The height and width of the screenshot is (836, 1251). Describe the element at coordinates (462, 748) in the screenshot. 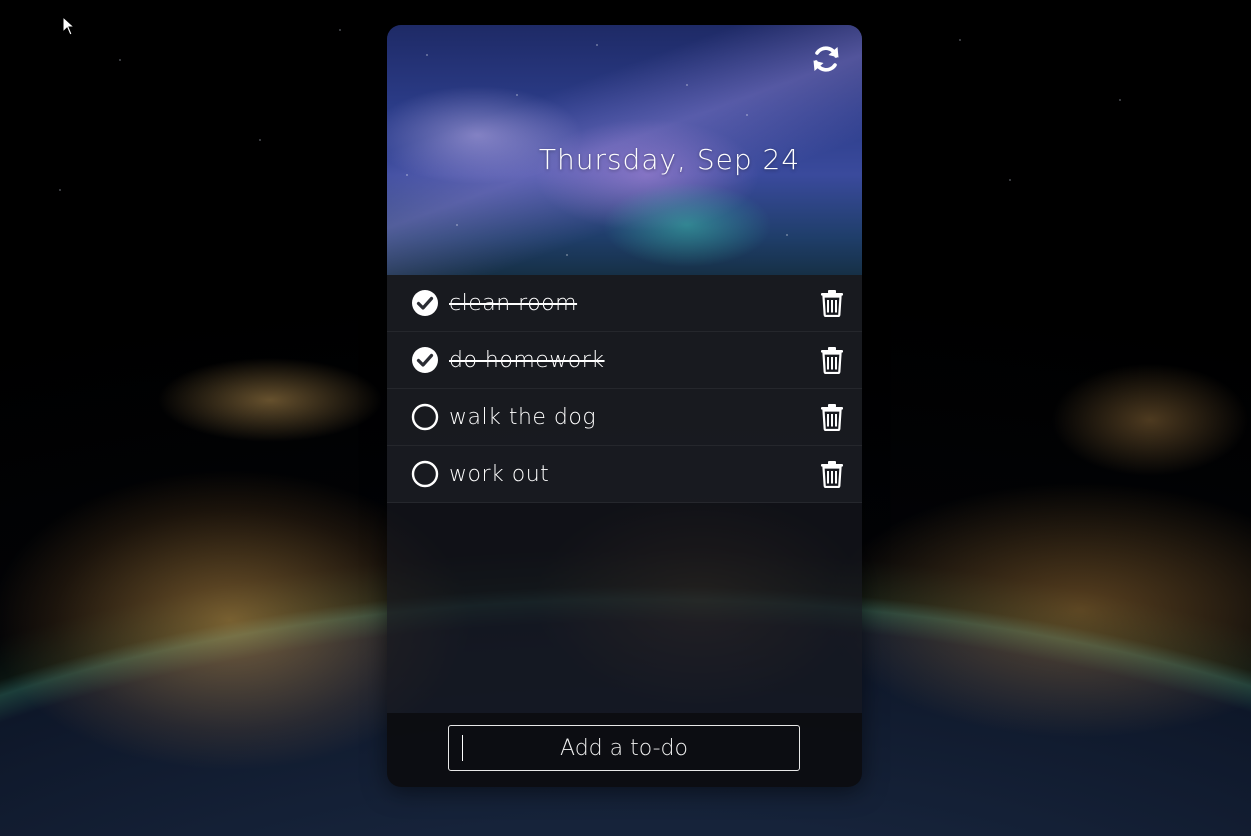

I see `text-caret` at that location.